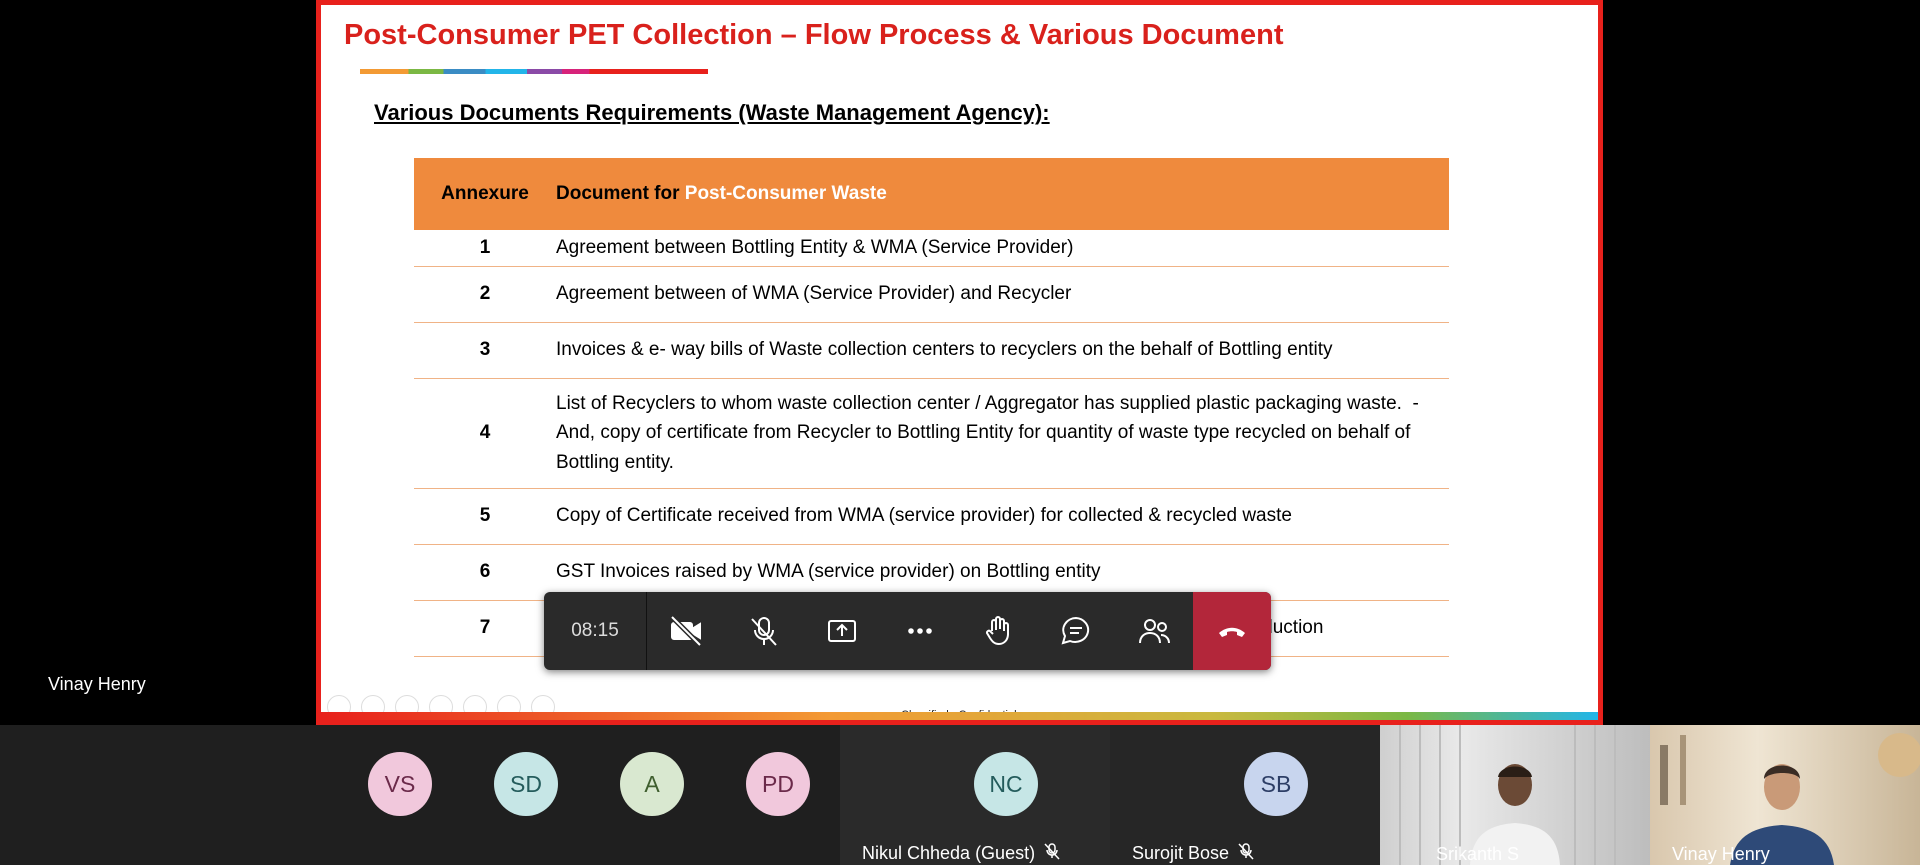 The height and width of the screenshot is (865, 1920). What do you see at coordinates (485, 294) in the screenshot?
I see `row-number: 2` at bounding box center [485, 294].